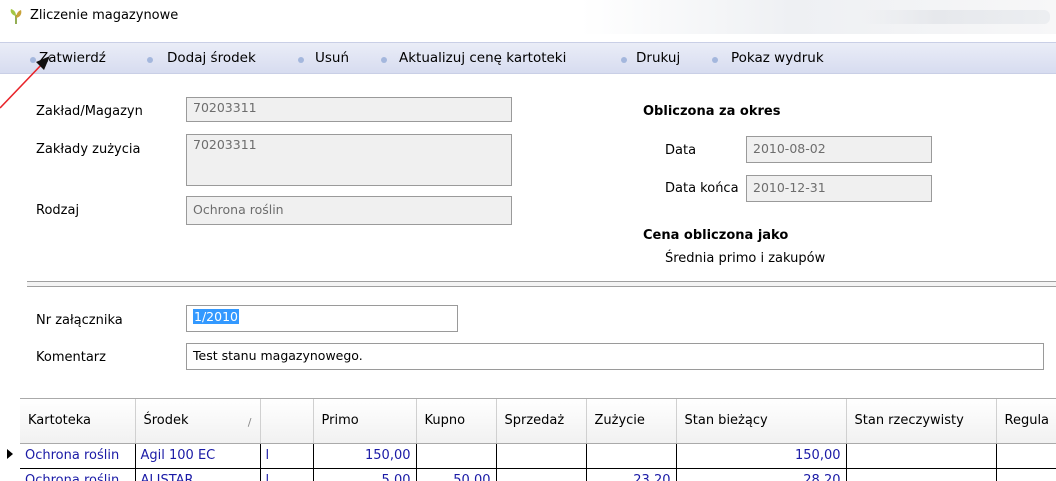  I want to click on data-konca-label: Data końca, so click(702, 188).